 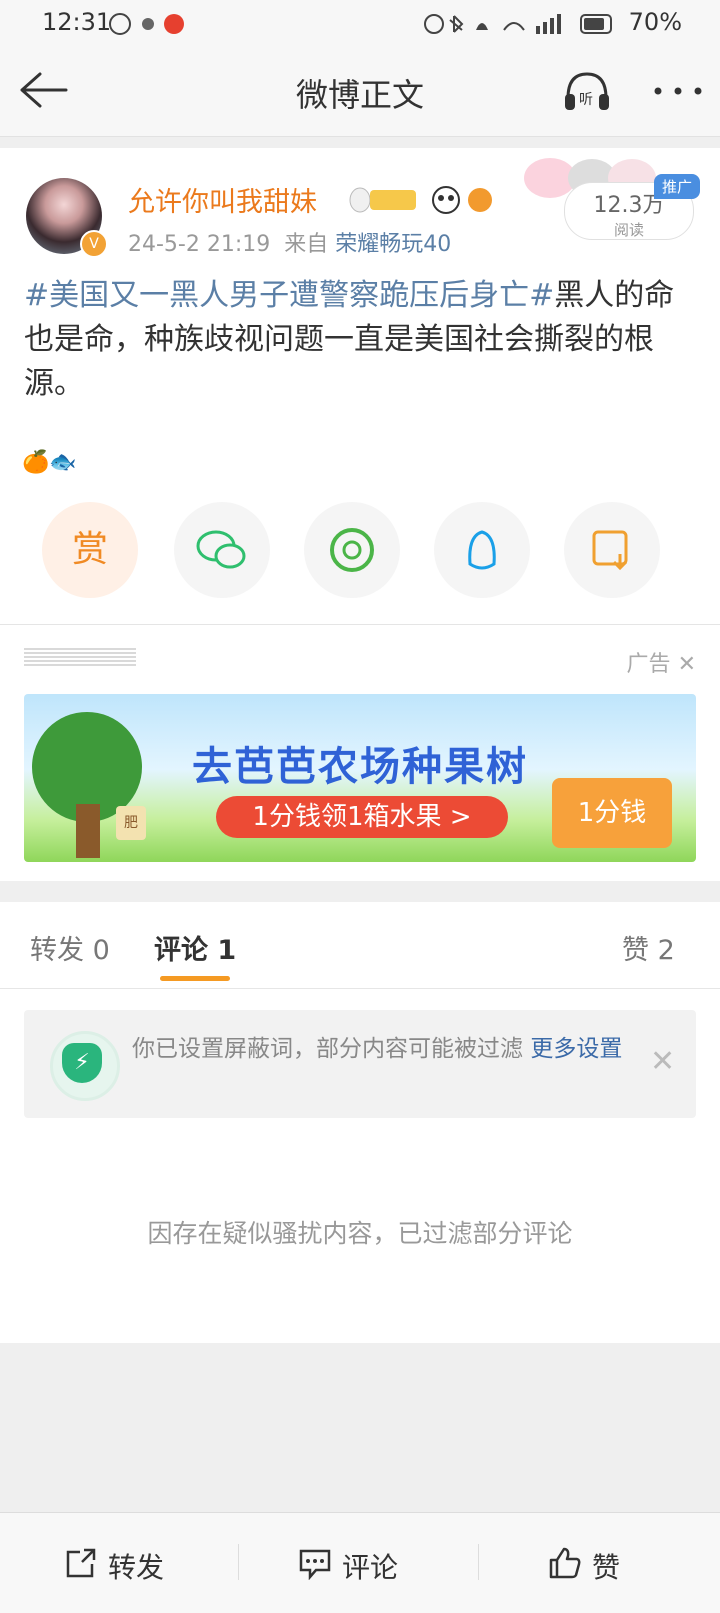 I want to click on listen-headphones-icon: 听, so click(x=587, y=92).